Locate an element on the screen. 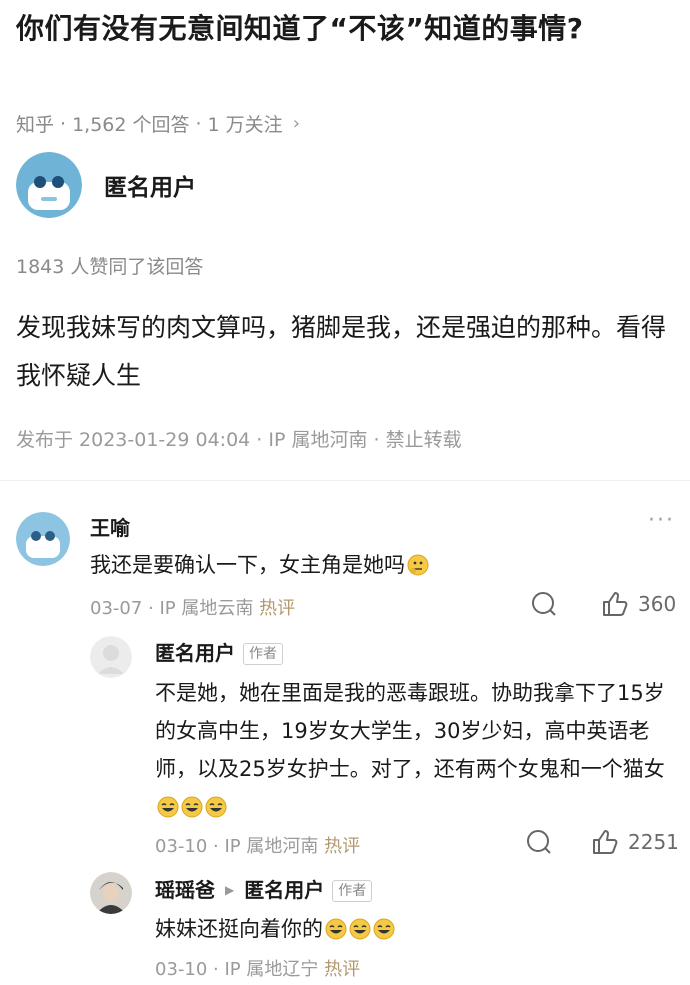 This screenshot has width=690, height=985. comment-text: 我还是要确认一下，女主角是她吗 is located at coordinates (380, 565).